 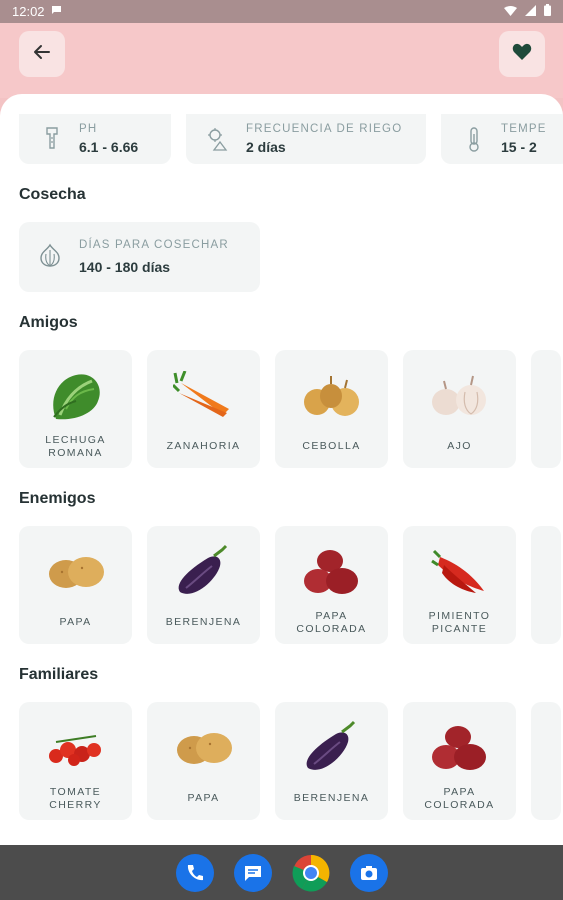 What do you see at coordinates (75, 798) in the screenshot?
I see `plant-name: TOMATE CHERRY` at bounding box center [75, 798].